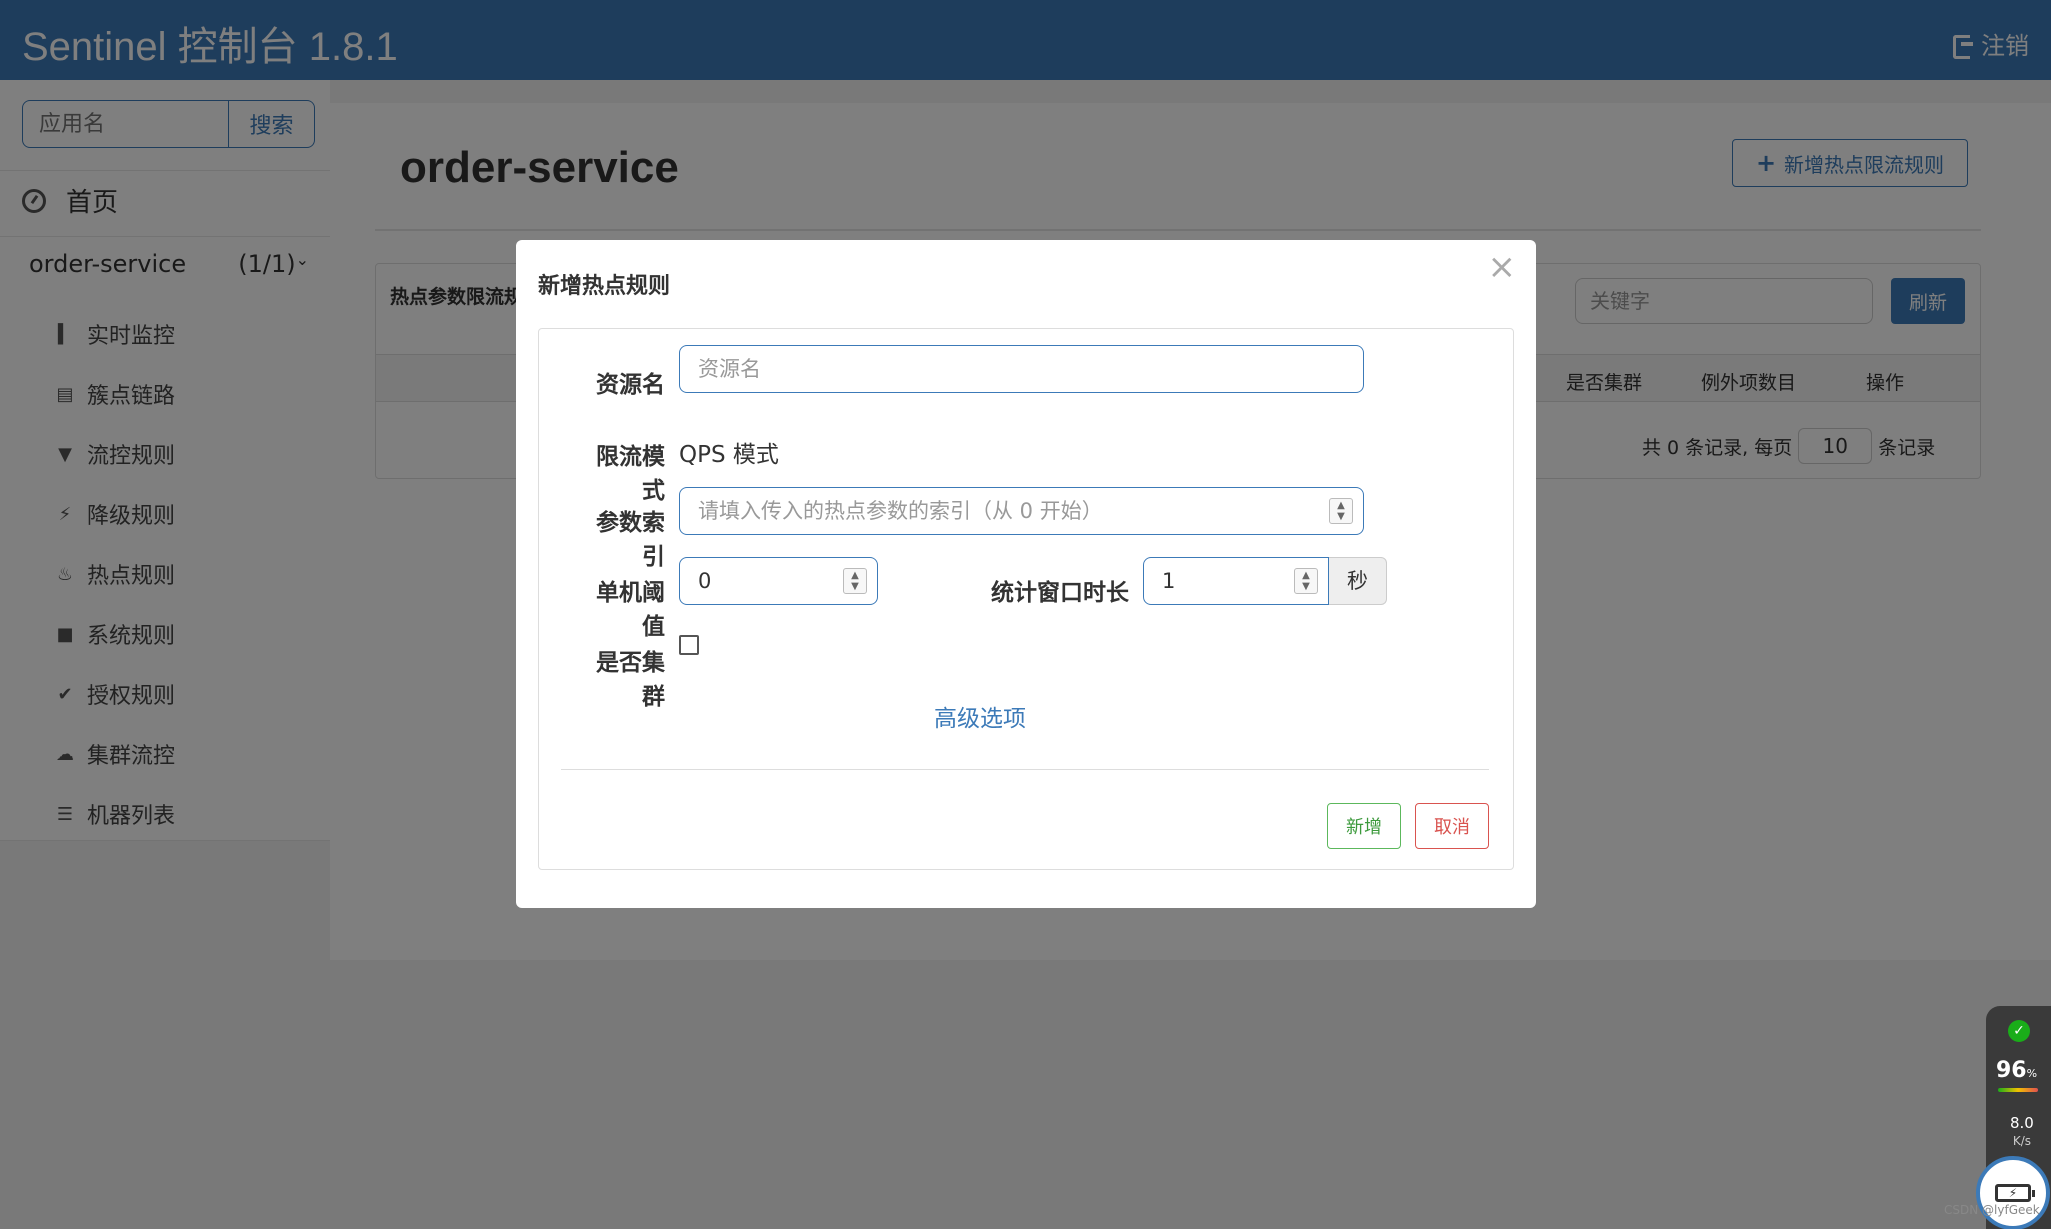 The image size is (2051, 1229). What do you see at coordinates (1364, 826) in the screenshot?
I see `submit-button: 新增` at bounding box center [1364, 826].